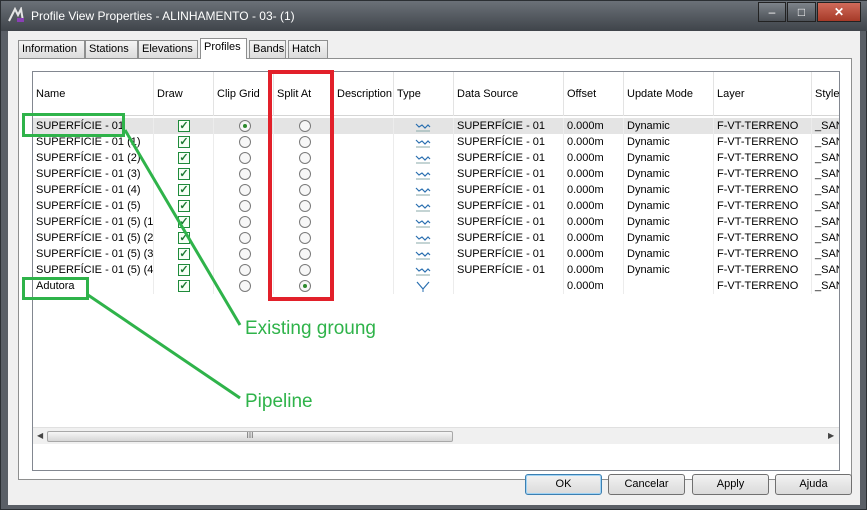 Image resolution: width=867 pixels, height=510 pixels. What do you see at coordinates (364, 94) in the screenshot?
I see `column-header-description: Description` at bounding box center [364, 94].